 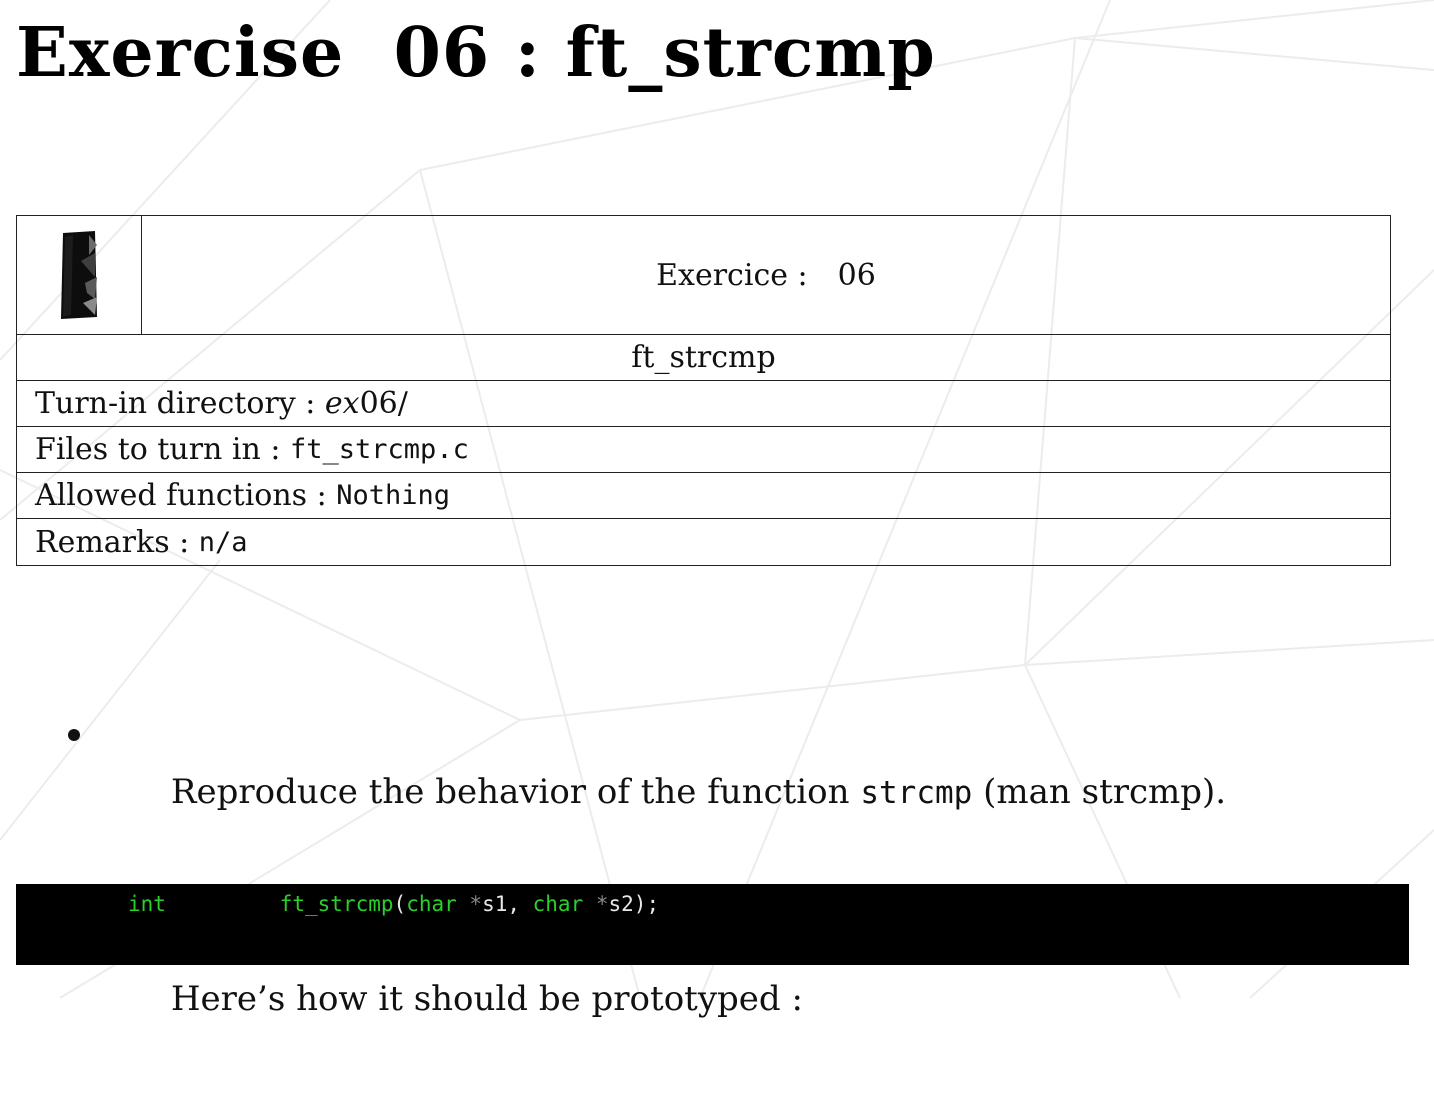 I want to click on code-spacing, so click(x=223, y=904).